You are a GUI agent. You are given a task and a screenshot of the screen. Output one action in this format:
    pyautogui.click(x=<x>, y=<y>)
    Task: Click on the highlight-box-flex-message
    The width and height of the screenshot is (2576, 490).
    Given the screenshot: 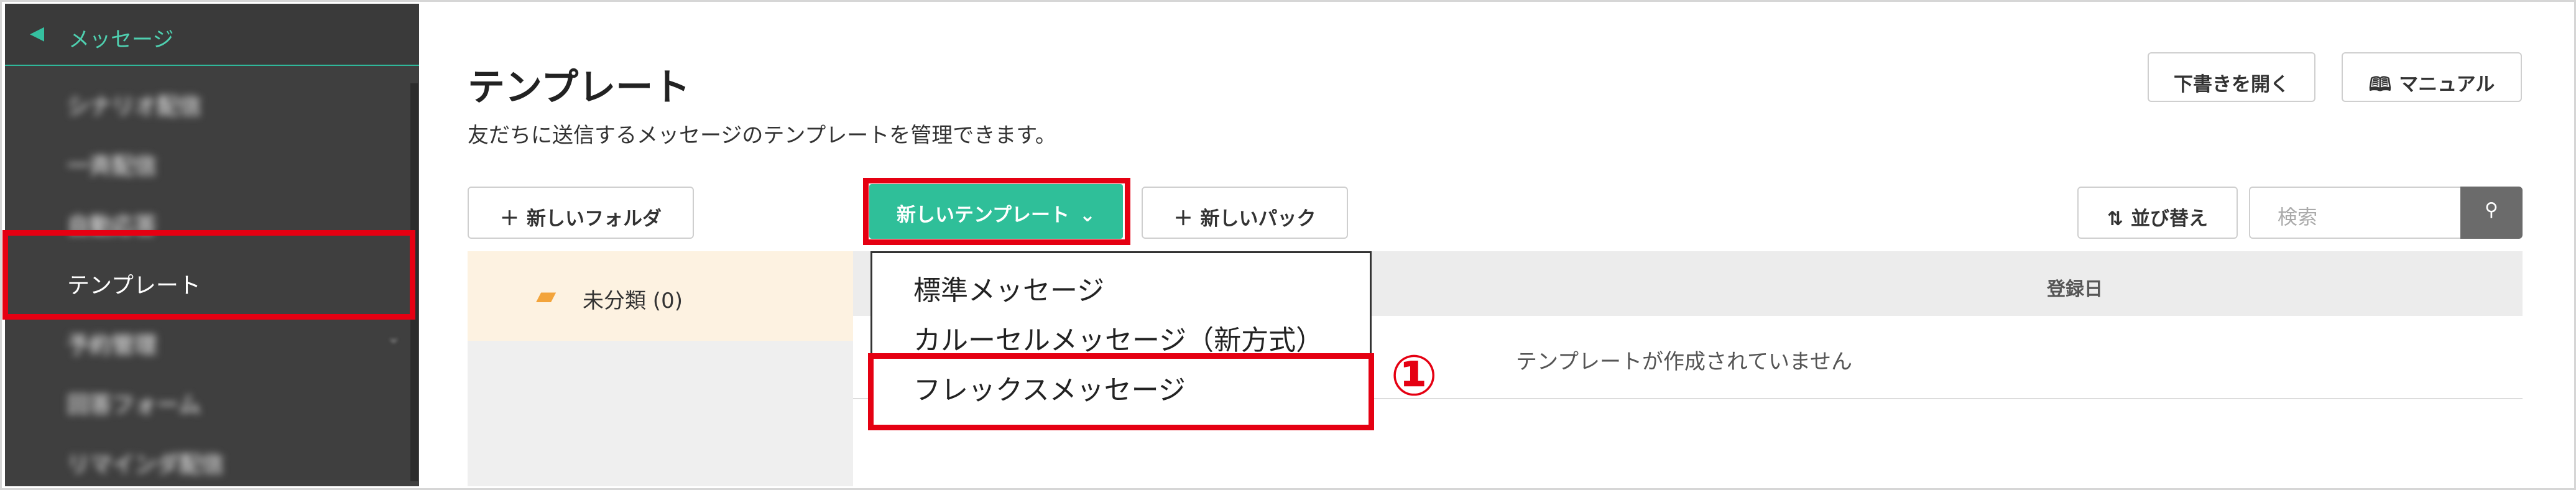 What is the action you would take?
    pyautogui.click(x=1121, y=391)
    